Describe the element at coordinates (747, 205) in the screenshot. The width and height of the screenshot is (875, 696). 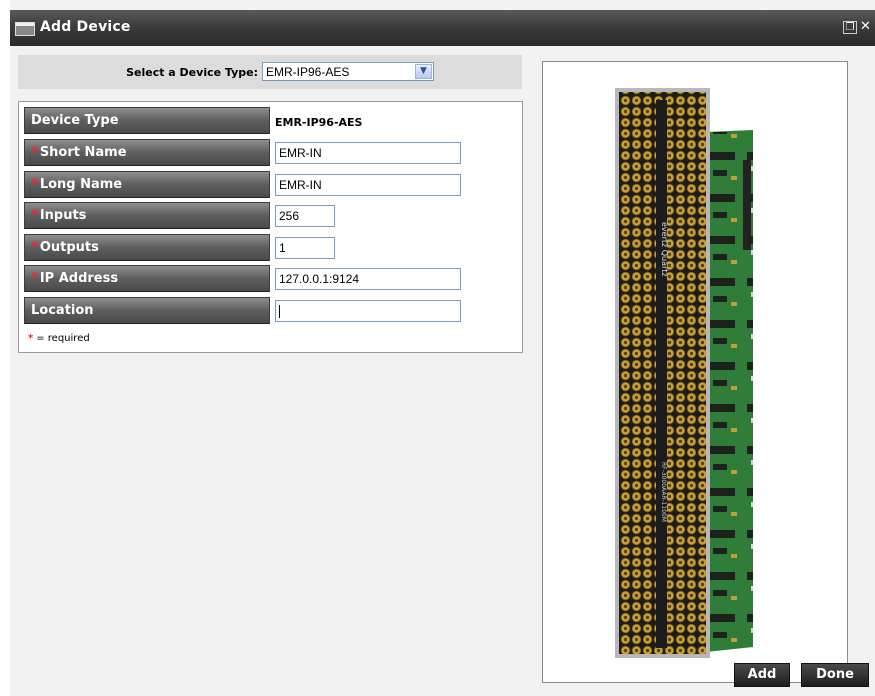
I see `pcb-connector` at that location.